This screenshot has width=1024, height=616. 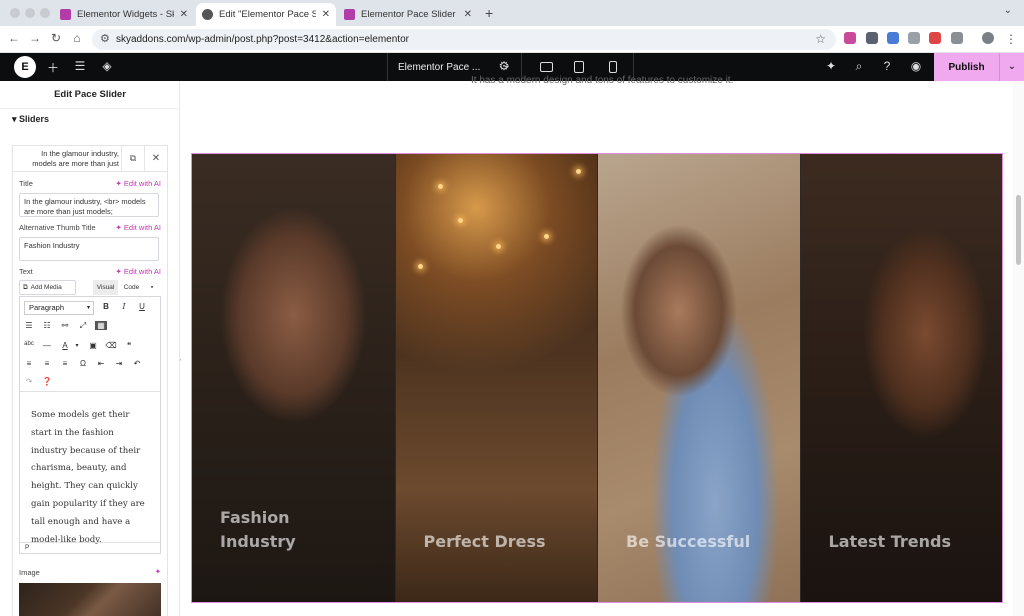 I want to click on desktop-device-icon, so click(x=546, y=67).